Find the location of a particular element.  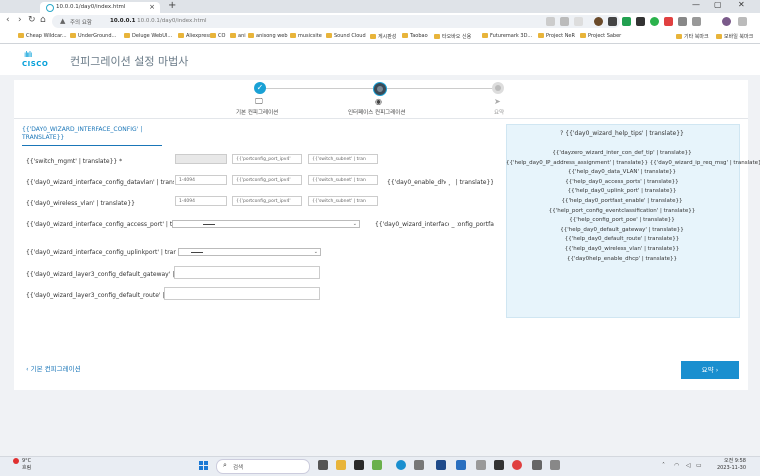

bookmark-item: Sound Cloud is located at coordinates (346, 36).